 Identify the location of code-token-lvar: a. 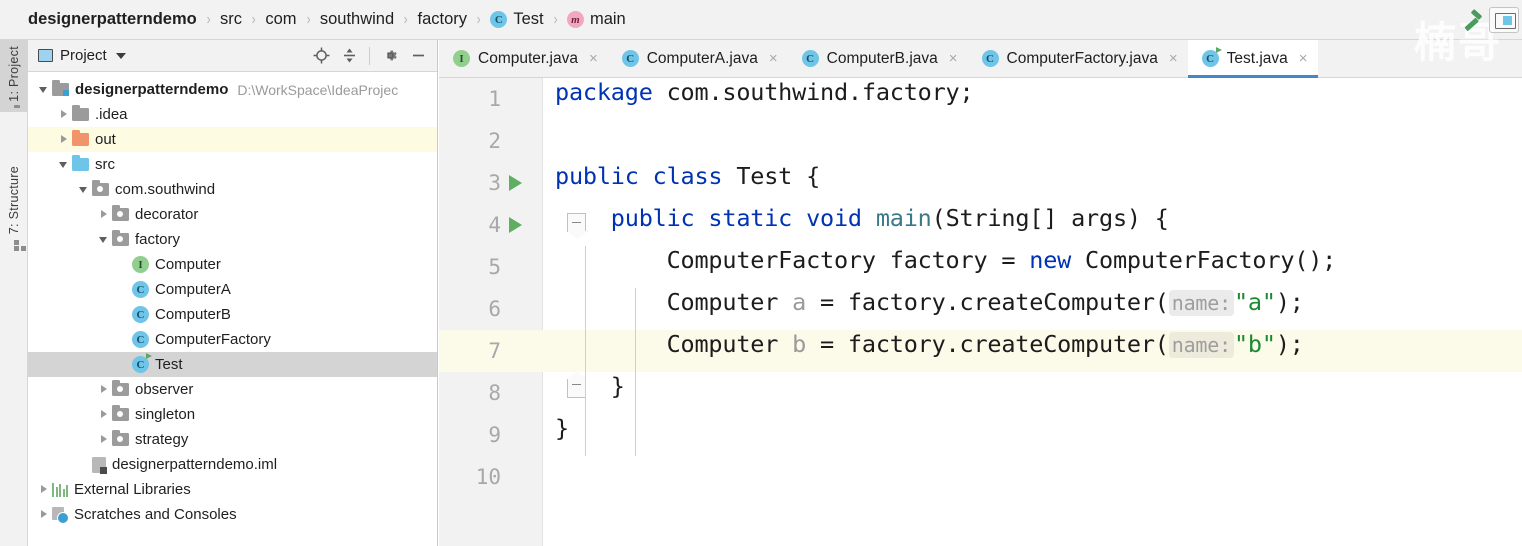
(799, 302).